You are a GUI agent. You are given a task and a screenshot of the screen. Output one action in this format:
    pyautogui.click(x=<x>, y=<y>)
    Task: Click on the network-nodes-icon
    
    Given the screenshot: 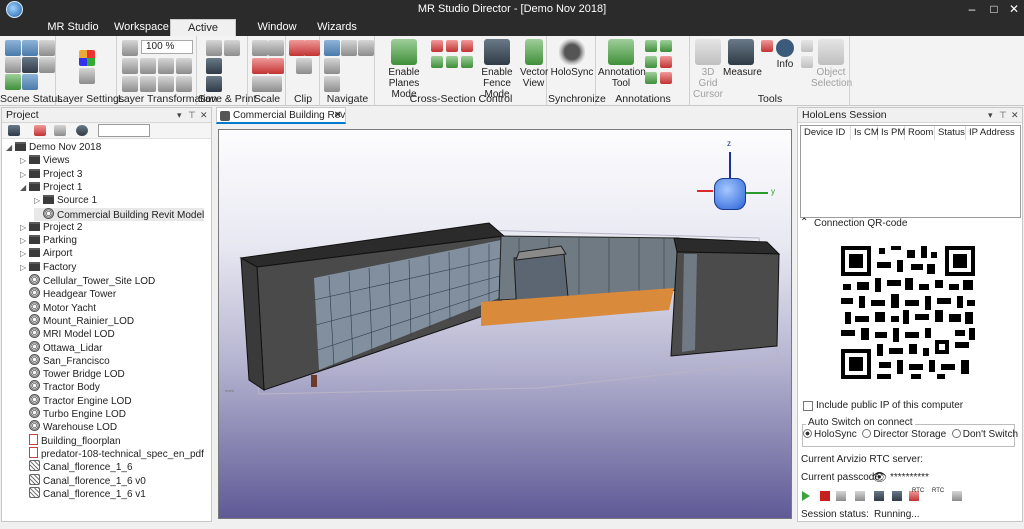 What is the action you would take?
    pyautogui.click(x=897, y=496)
    